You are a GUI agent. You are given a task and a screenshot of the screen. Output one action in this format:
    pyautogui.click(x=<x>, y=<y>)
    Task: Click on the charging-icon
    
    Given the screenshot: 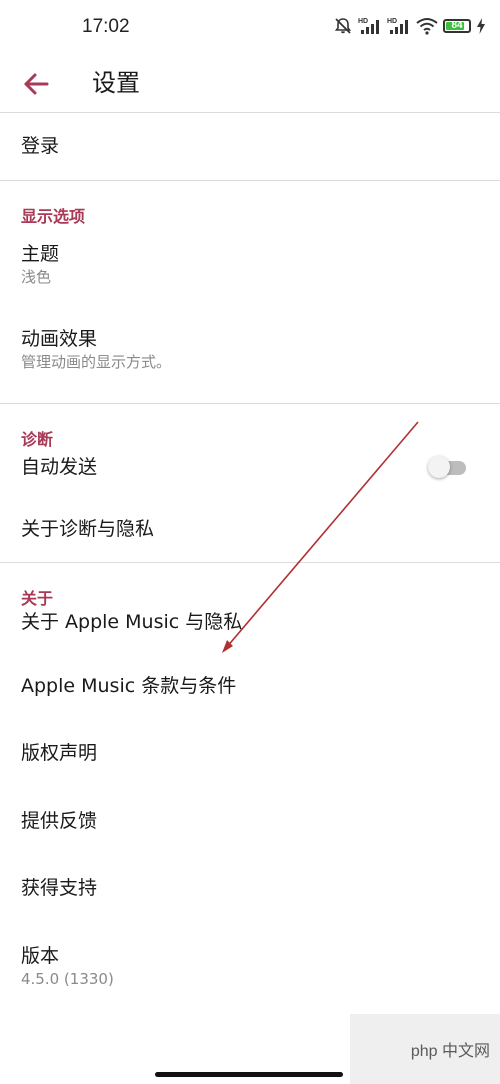 What is the action you would take?
    pyautogui.click(x=481, y=26)
    